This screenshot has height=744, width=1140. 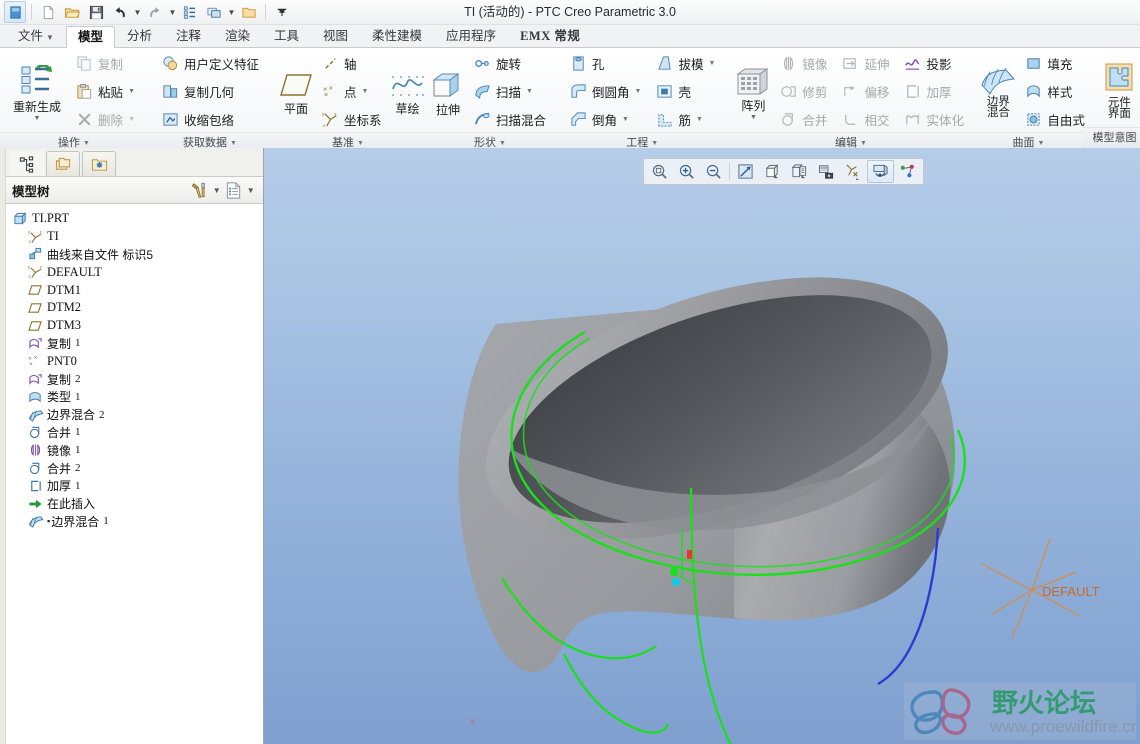 What do you see at coordinates (282, 12) in the screenshot?
I see `qat-overflow-icon` at bounding box center [282, 12].